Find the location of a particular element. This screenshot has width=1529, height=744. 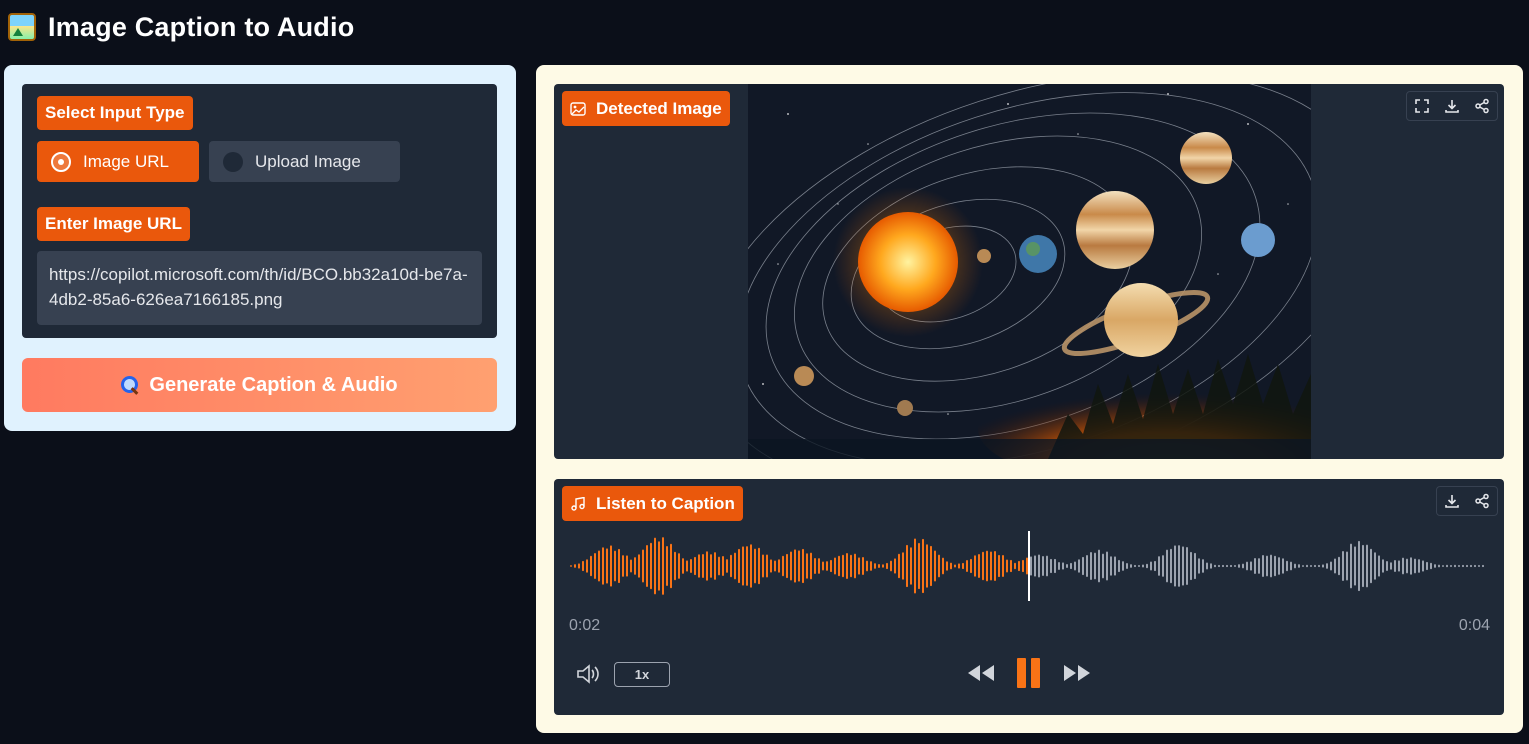

detected-image-label: Detected Image is located at coordinates (646, 108).